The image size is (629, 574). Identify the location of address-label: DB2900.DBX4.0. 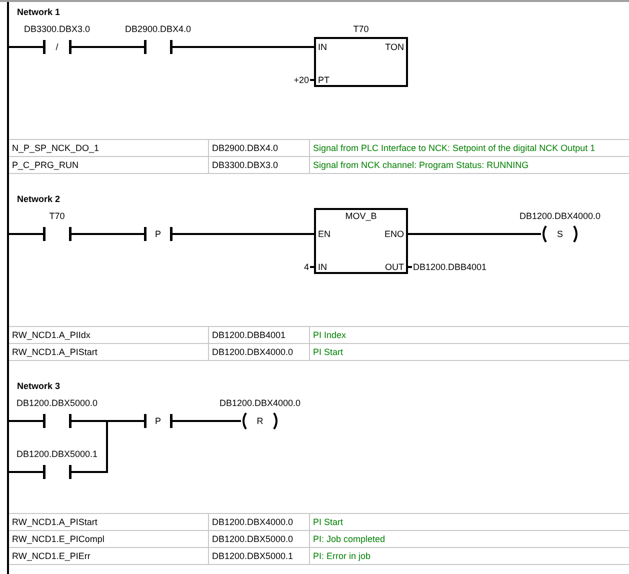
(158, 29).